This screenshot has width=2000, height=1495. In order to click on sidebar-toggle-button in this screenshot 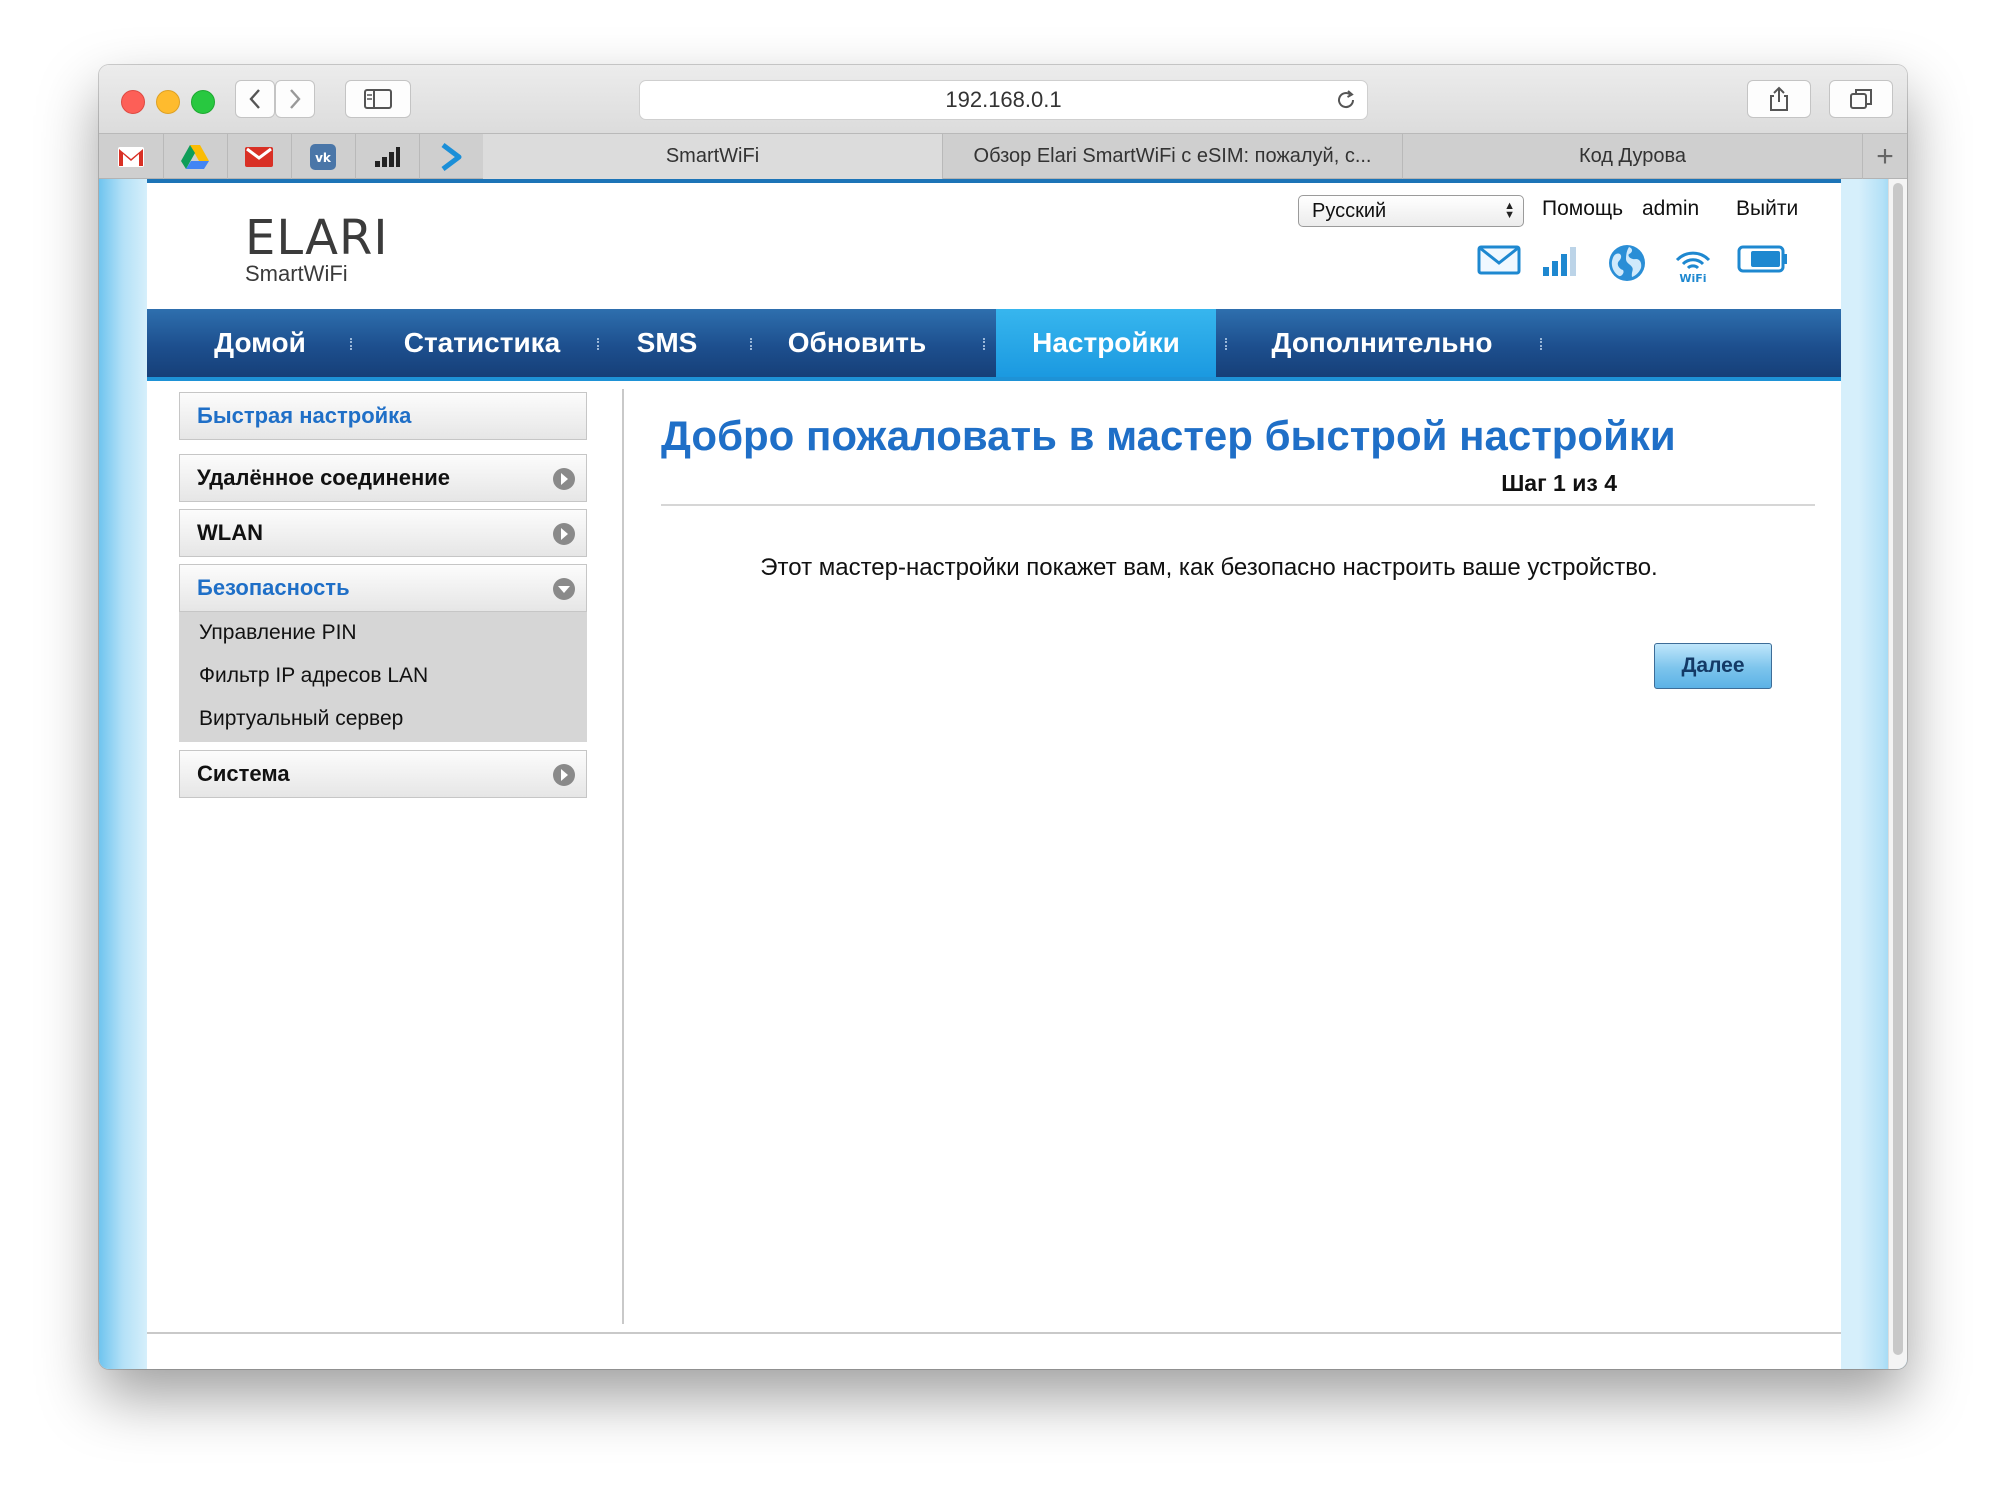, I will do `click(378, 99)`.